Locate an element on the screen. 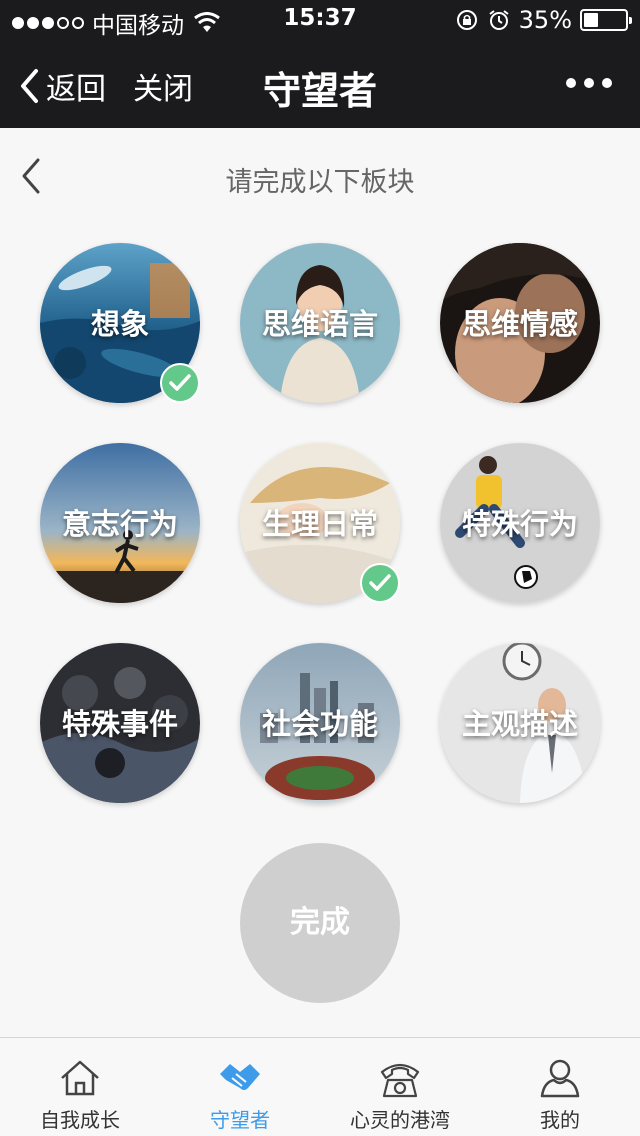 The width and height of the screenshot is (640, 1136). status-right: 35% is located at coordinates (543, 20).